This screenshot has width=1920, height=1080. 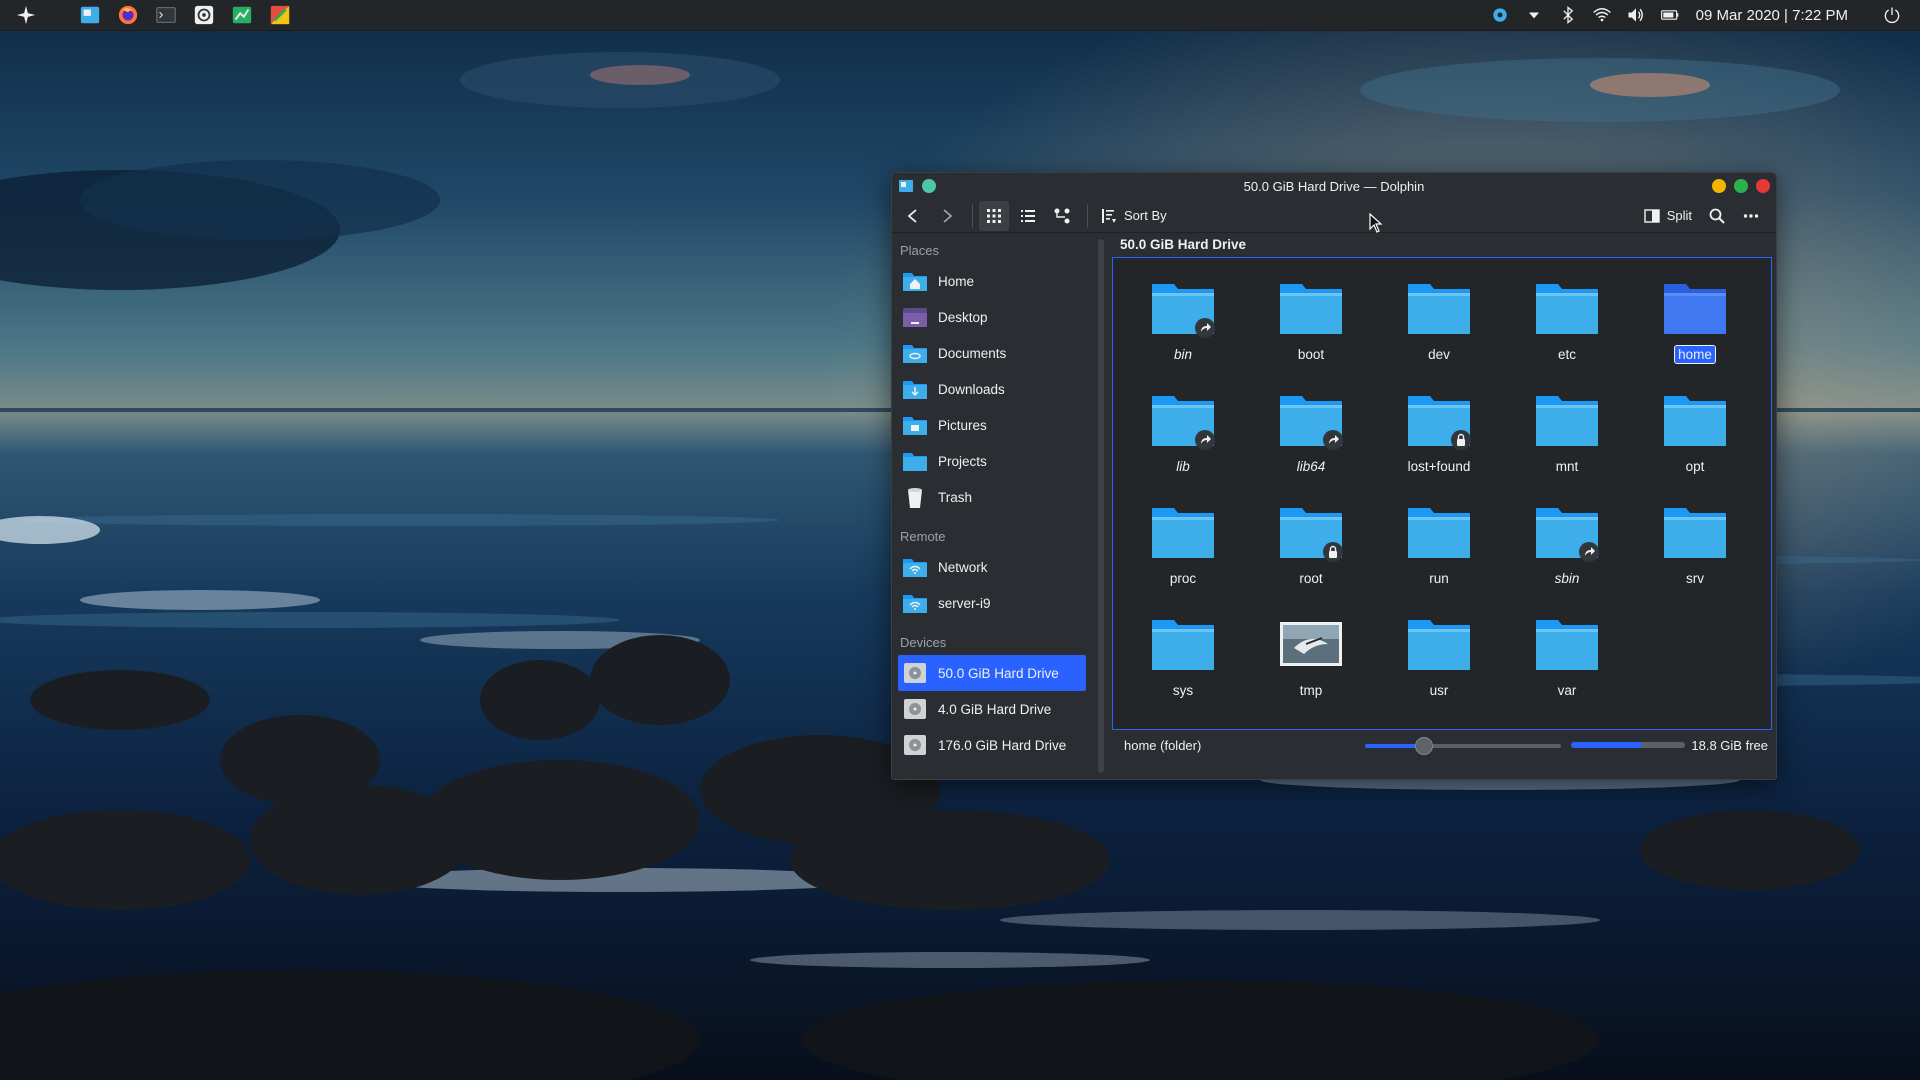 I want to click on file-item-opt: opt, so click(x=1695, y=444).